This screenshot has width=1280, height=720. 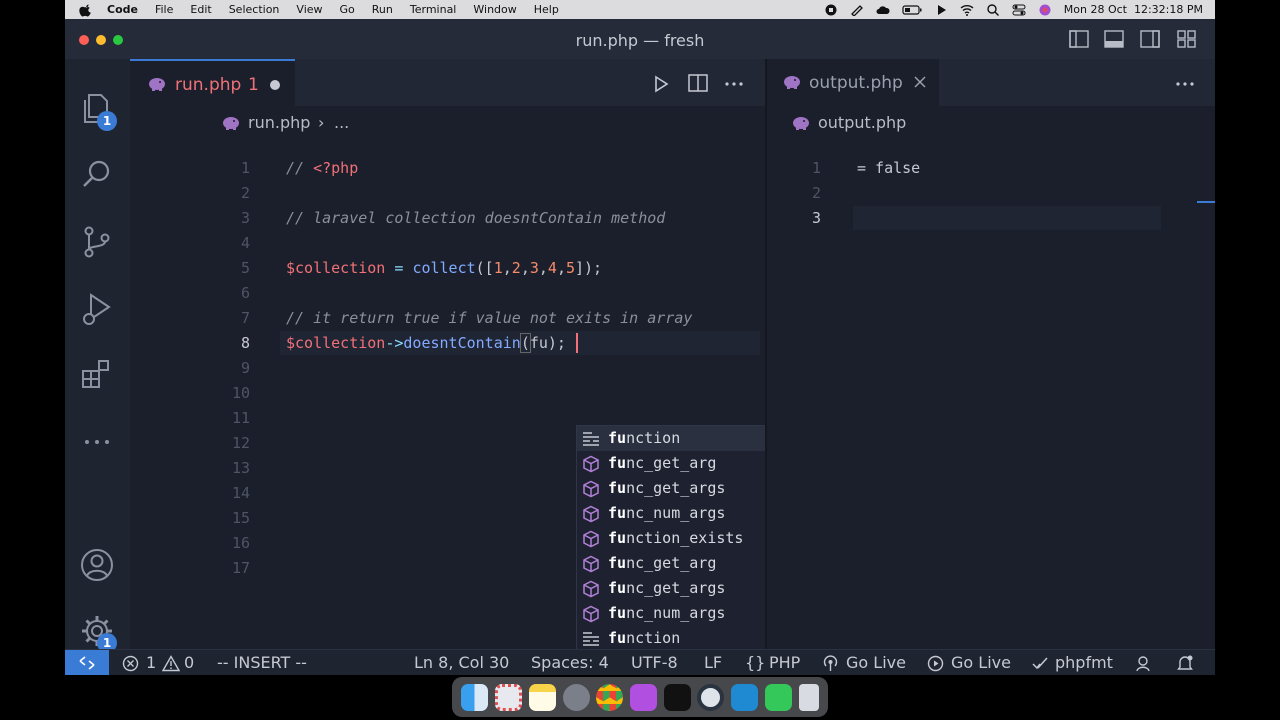 I want to click on suggestion-label: func_num_args, so click(x=666, y=513).